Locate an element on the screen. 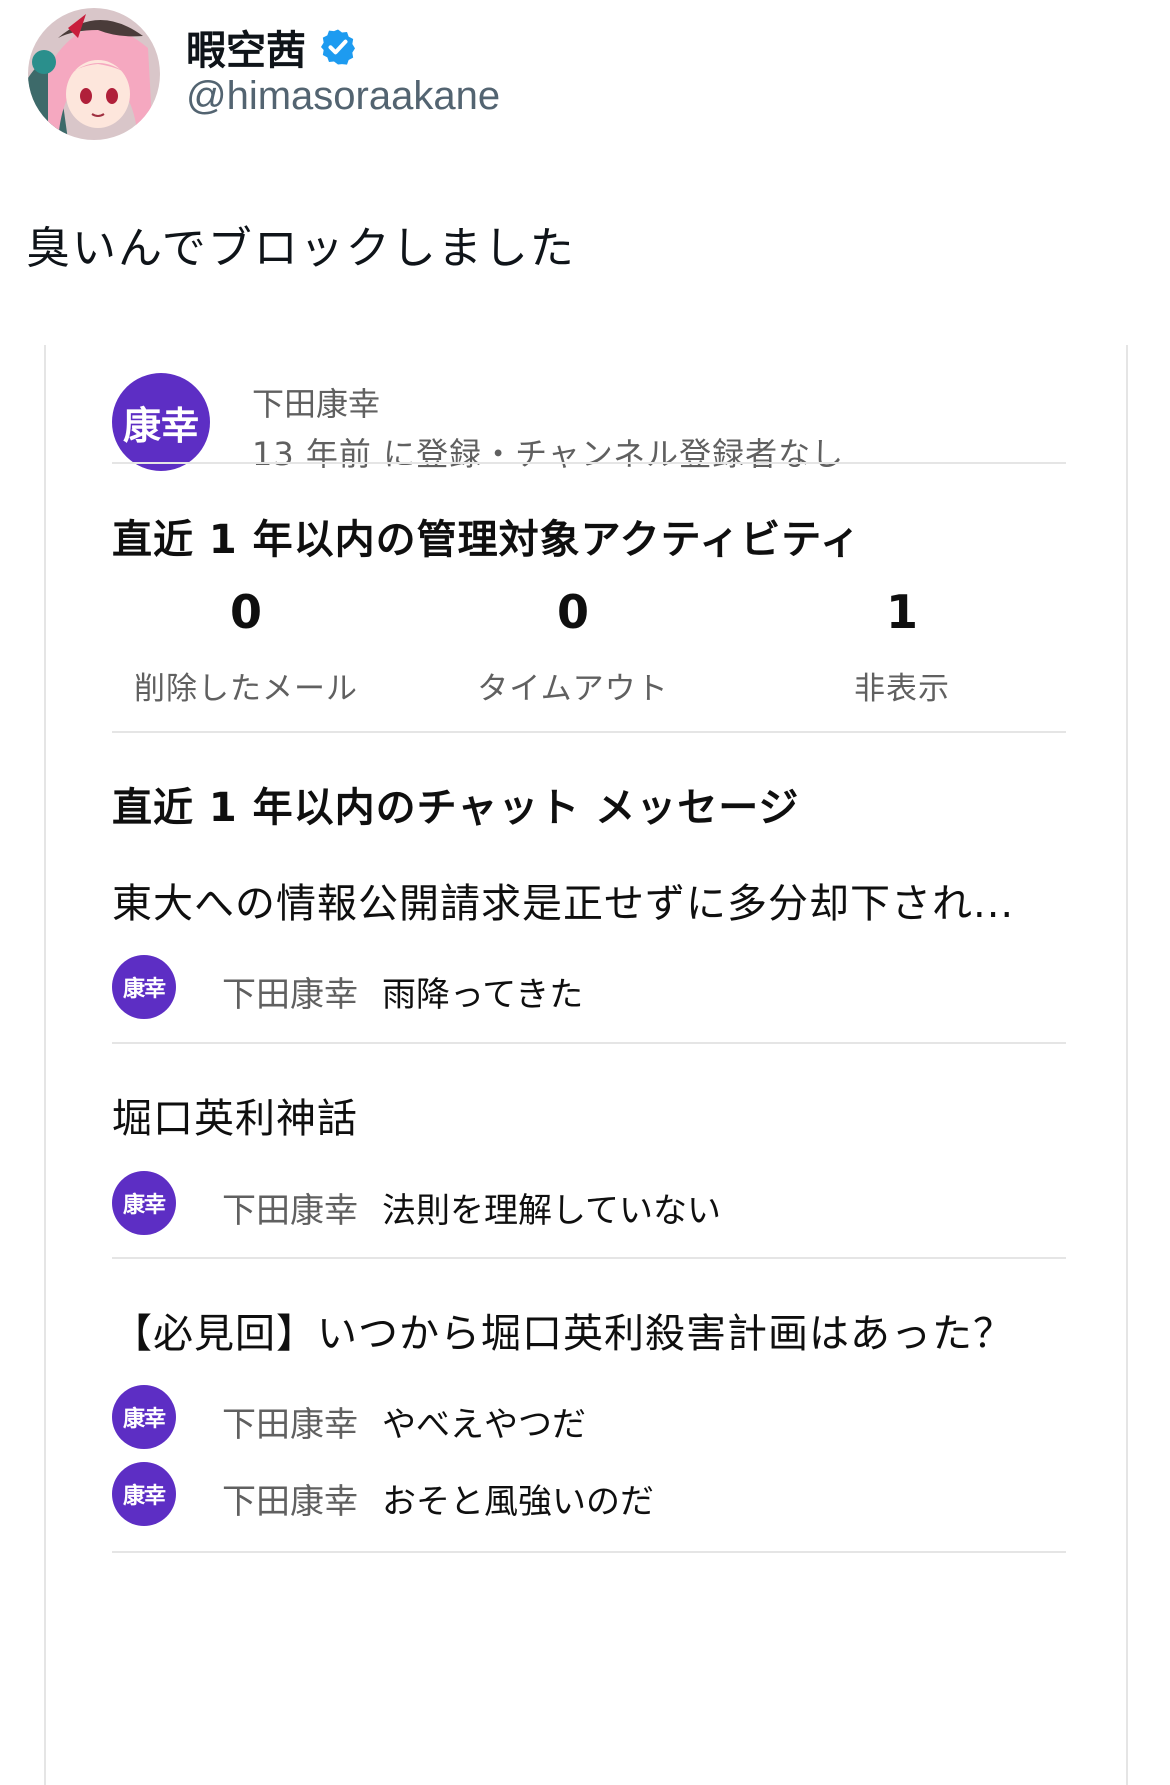 The height and width of the screenshot is (1785, 1170). stat-hidden: 1 非表示 is located at coordinates (902, 646).